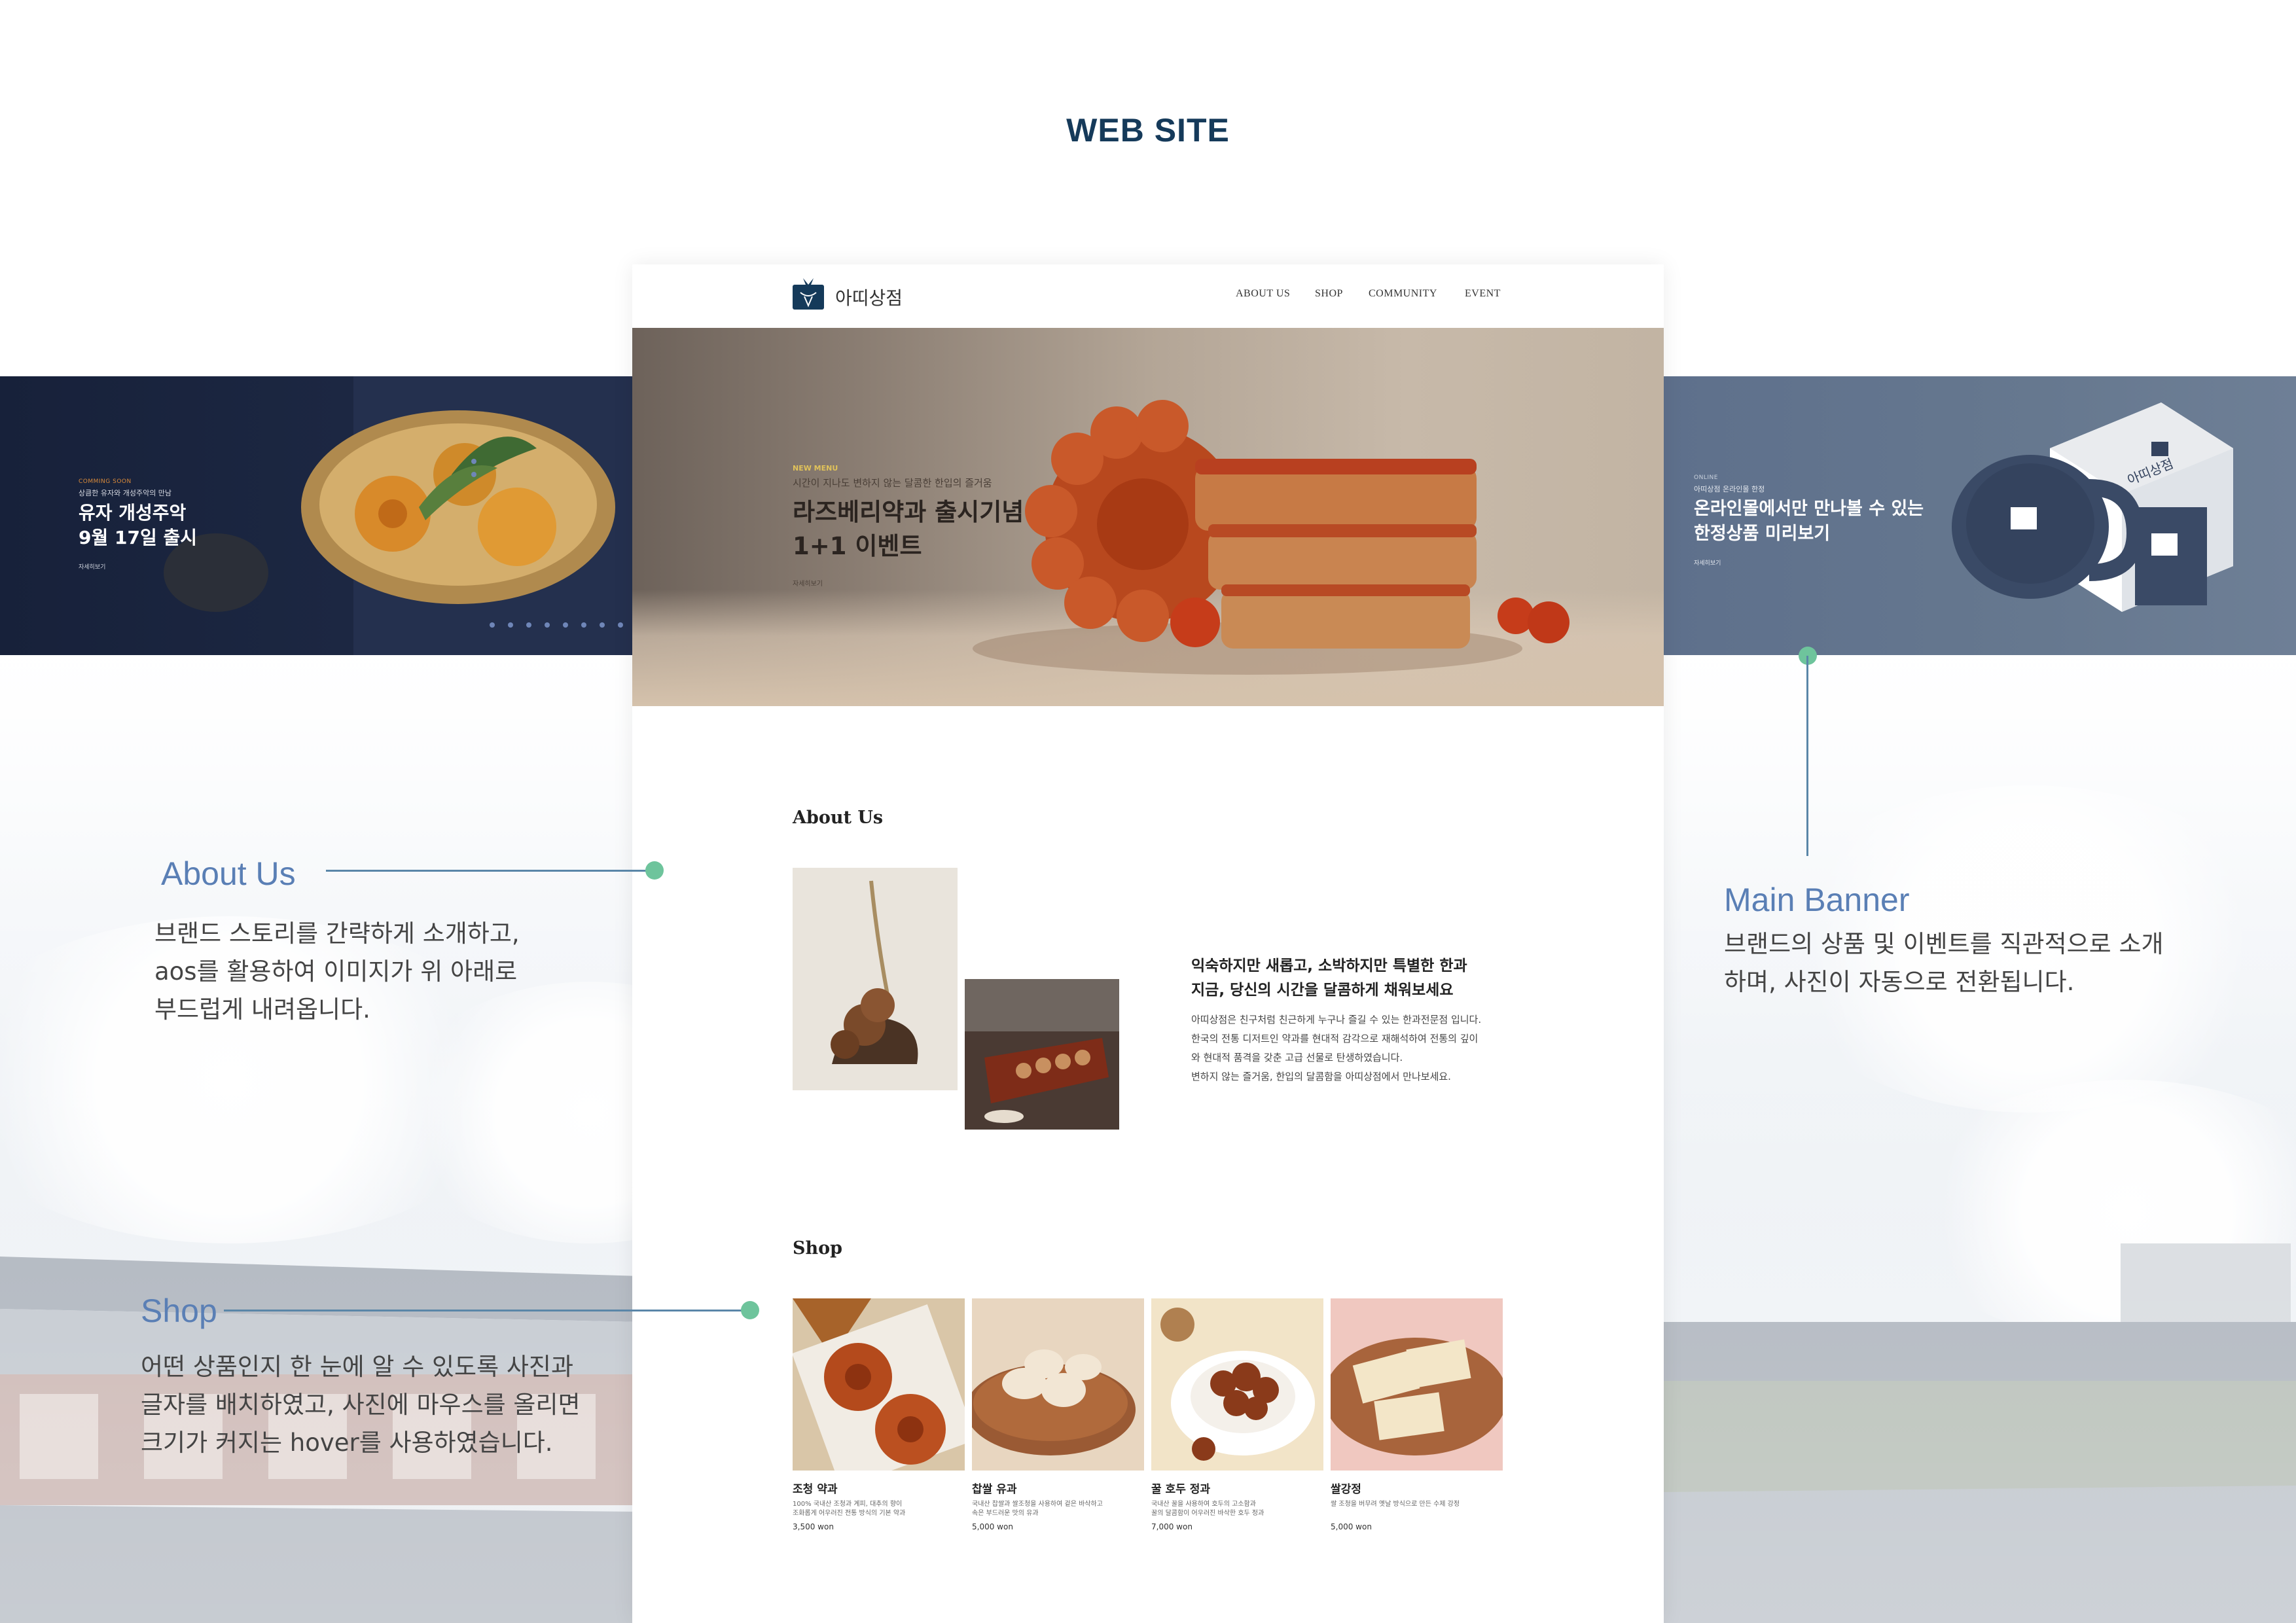 The height and width of the screenshot is (1623, 2296). What do you see at coordinates (1321, 1076) in the screenshot?
I see `about-body-line: 변하지 않는 즐거움, 한입의 달콤함을 아띠상점에서 만나보세요.` at bounding box center [1321, 1076].